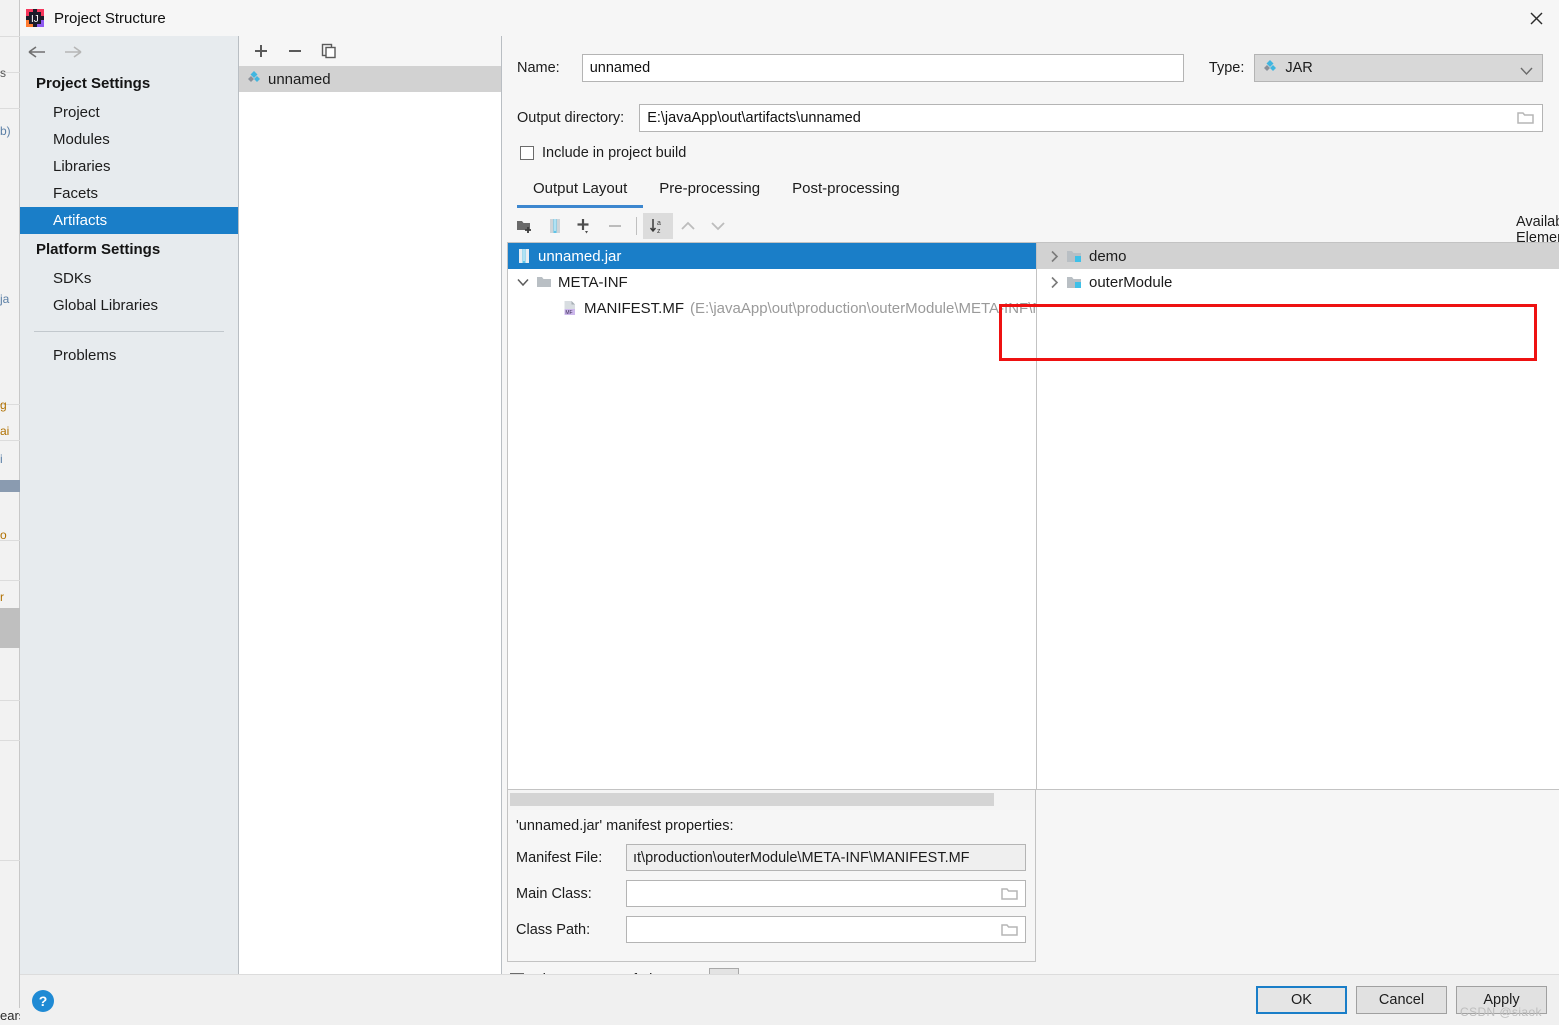 The height and width of the screenshot is (1025, 1559). What do you see at coordinates (554, 893) in the screenshot?
I see `main-class-label: Main Class:` at bounding box center [554, 893].